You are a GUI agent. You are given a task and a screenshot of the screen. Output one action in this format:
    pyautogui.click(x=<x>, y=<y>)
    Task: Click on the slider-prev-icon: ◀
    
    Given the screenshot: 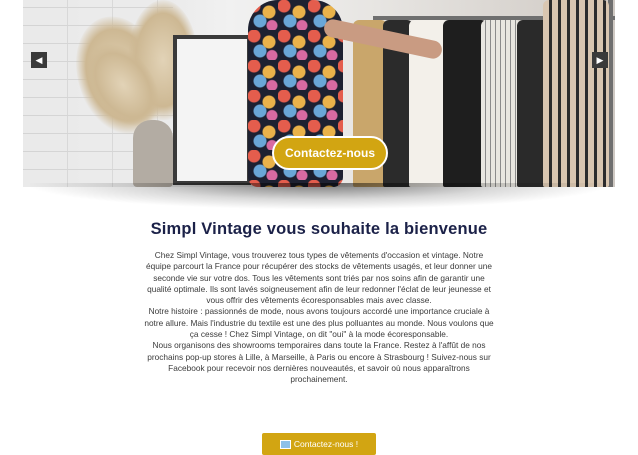 What is the action you would take?
    pyautogui.click(x=39, y=60)
    